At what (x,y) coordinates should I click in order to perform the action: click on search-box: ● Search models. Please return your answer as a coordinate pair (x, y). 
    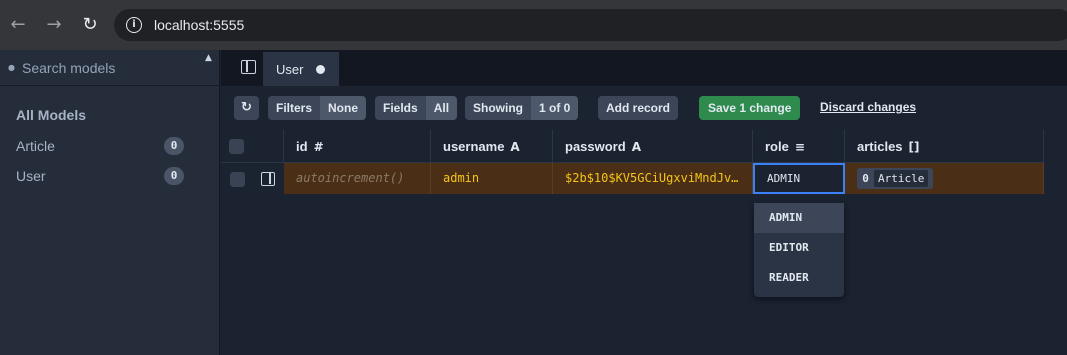
    Looking at the image, I should click on (109, 68).